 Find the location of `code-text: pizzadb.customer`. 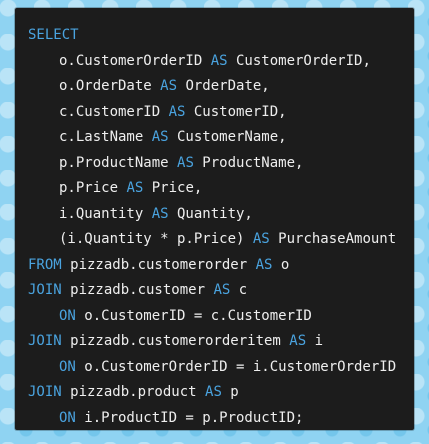

code-text: pizzadb.customer is located at coordinates (137, 290).